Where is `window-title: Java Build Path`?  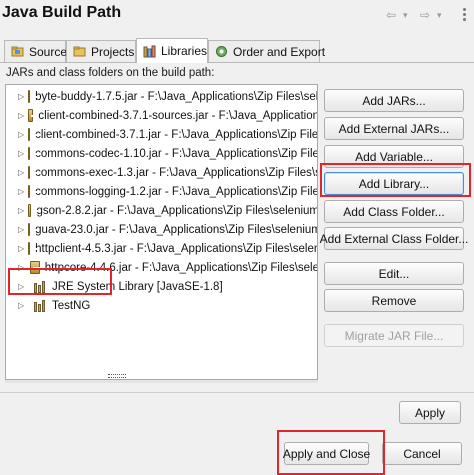
window-title: Java Build Path is located at coordinates (62, 12).